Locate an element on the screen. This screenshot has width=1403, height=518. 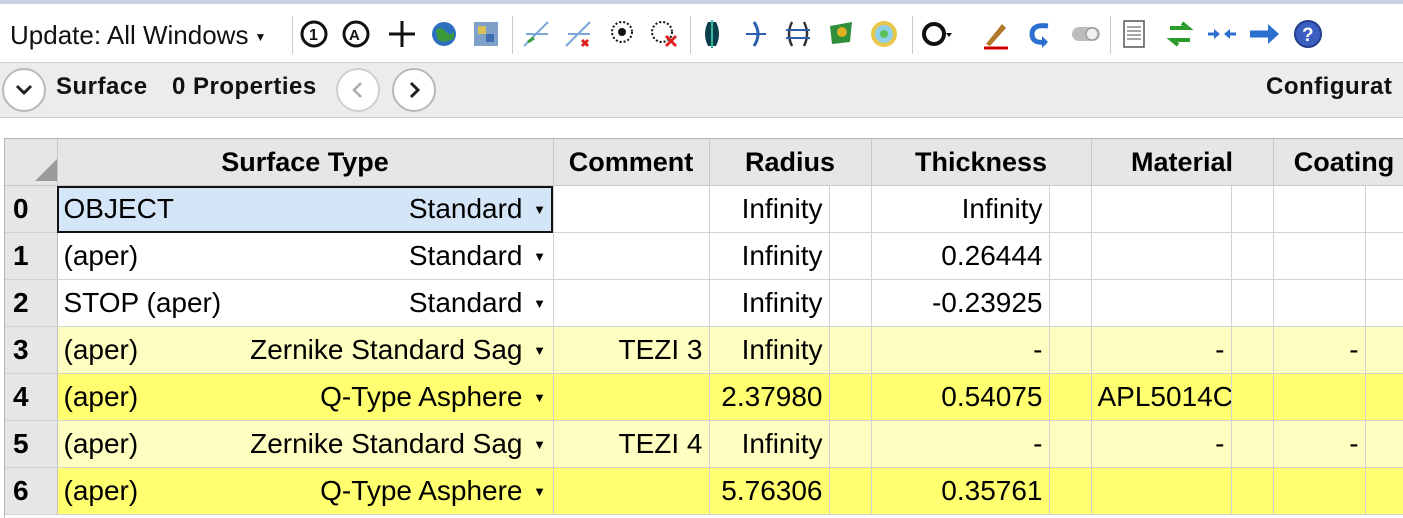
row-number: 6 is located at coordinates (31, 491).